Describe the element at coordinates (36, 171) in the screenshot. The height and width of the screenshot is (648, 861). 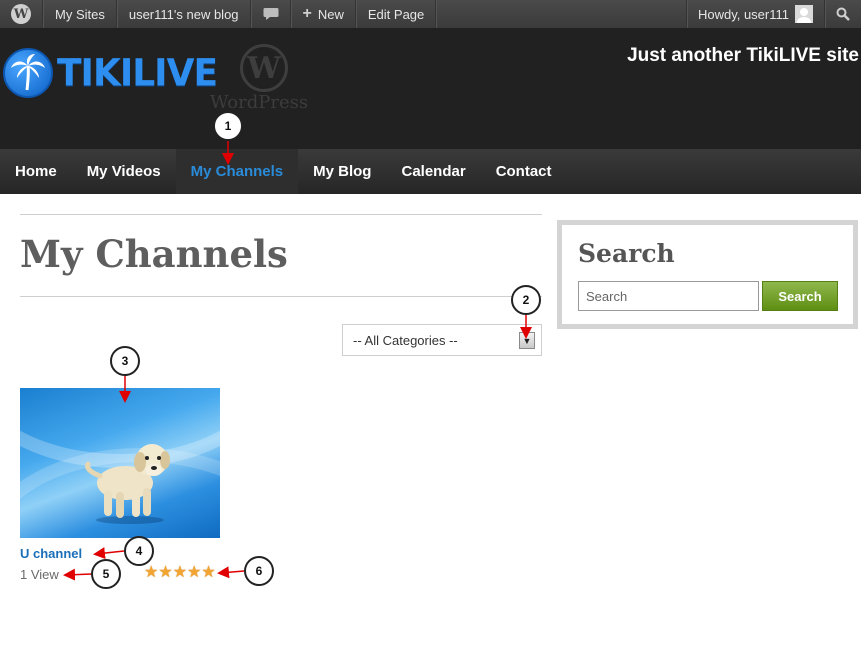
I see `nav-item-home: Home` at that location.